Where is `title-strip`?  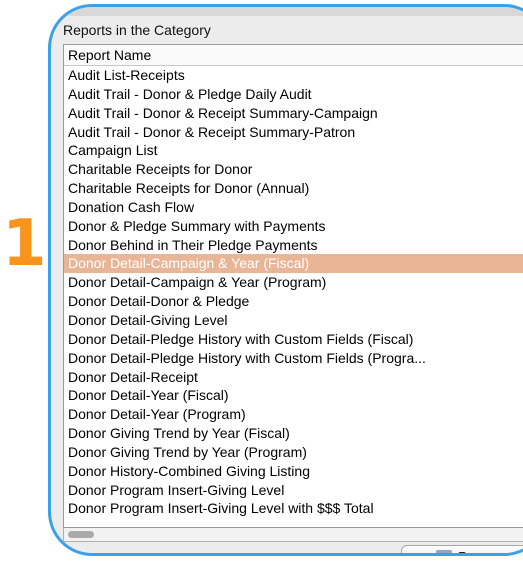
title-strip is located at coordinates (287, 11).